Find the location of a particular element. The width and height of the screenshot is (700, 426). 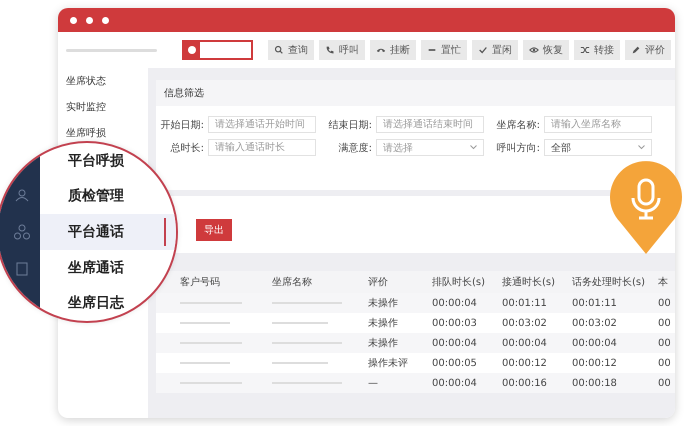

column-header: 本 is located at coordinates (663, 282).